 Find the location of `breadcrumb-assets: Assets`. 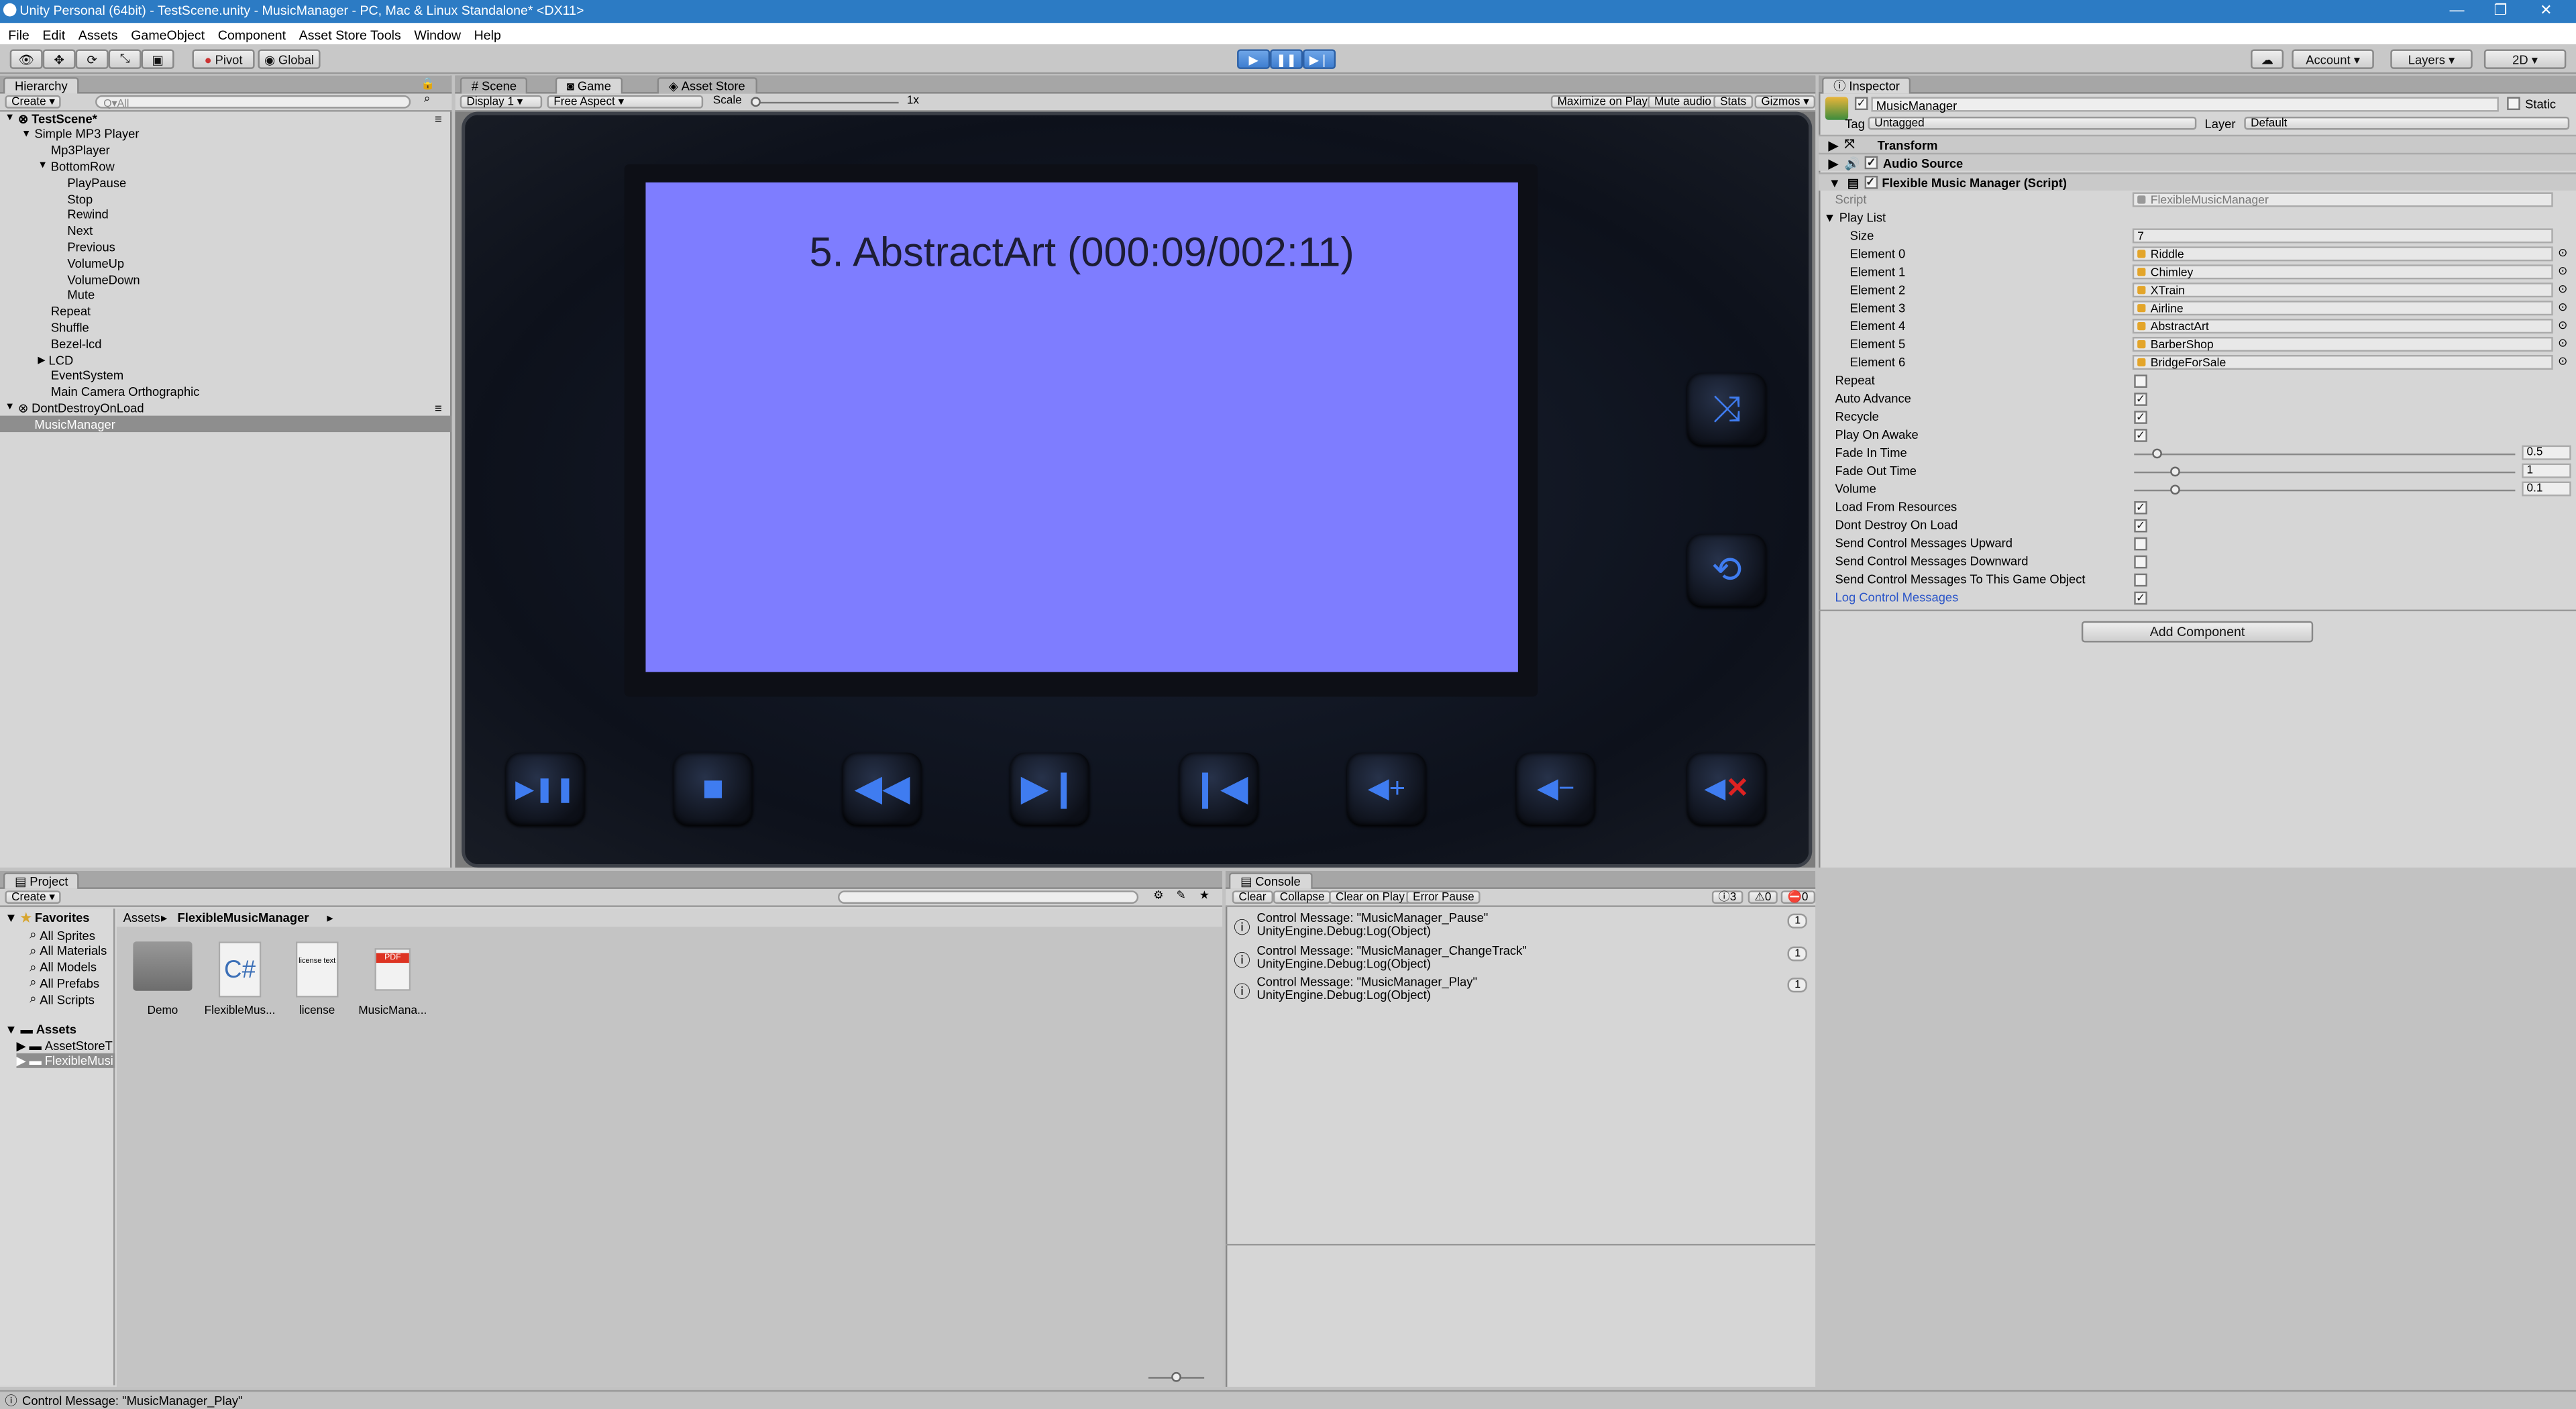

breadcrumb-assets: Assets is located at coordinates (141, 917).